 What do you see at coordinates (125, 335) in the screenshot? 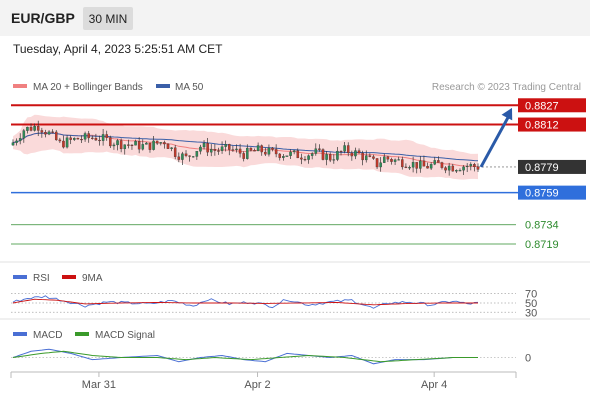
I see `legend-label-macd-signal: MACD Signal` at bounding box center [125, 335].